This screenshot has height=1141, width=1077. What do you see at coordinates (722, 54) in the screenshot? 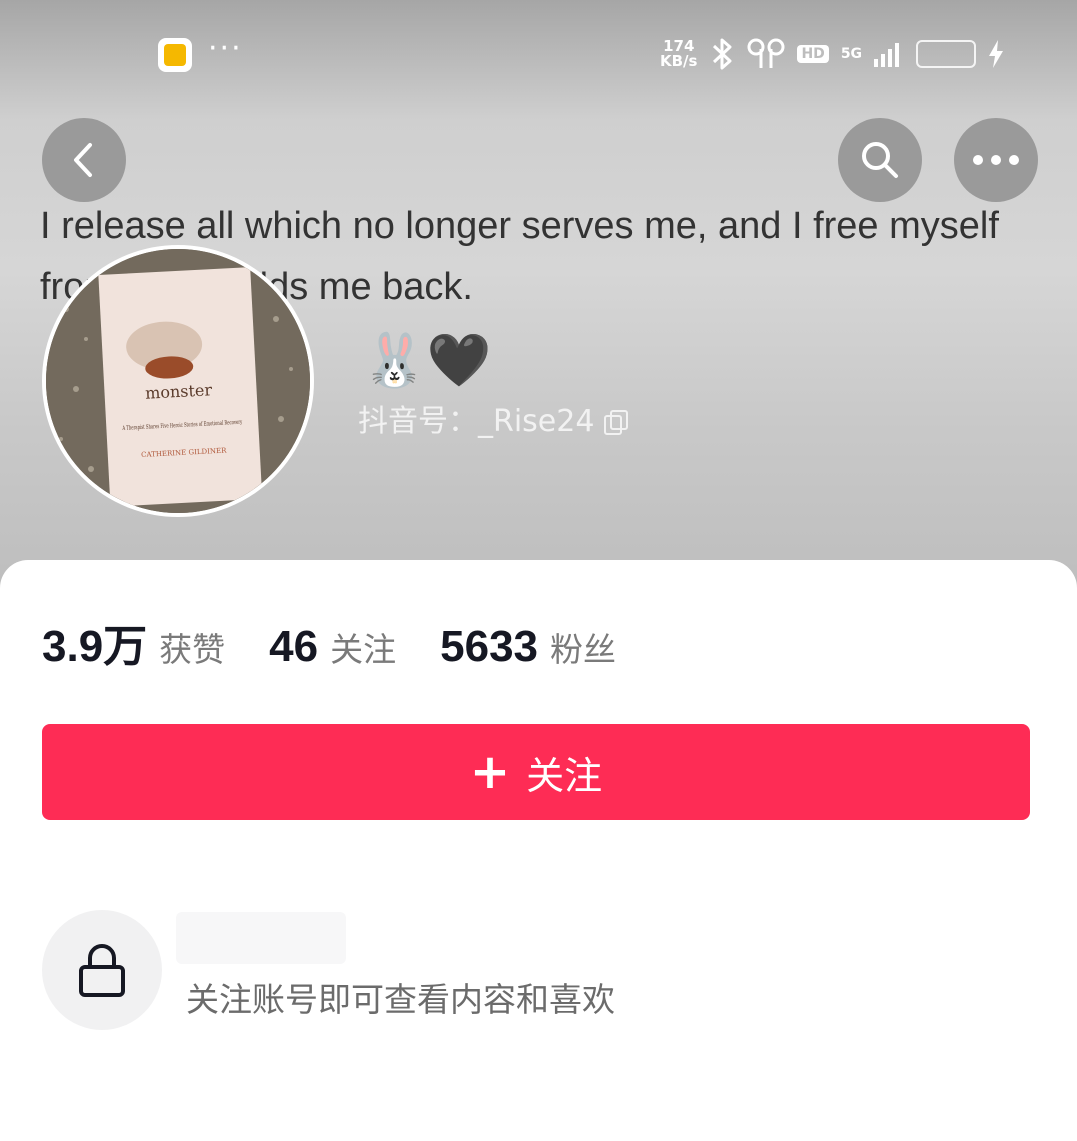
I see `bluetooth-icon` at bounding box center [722, 54].